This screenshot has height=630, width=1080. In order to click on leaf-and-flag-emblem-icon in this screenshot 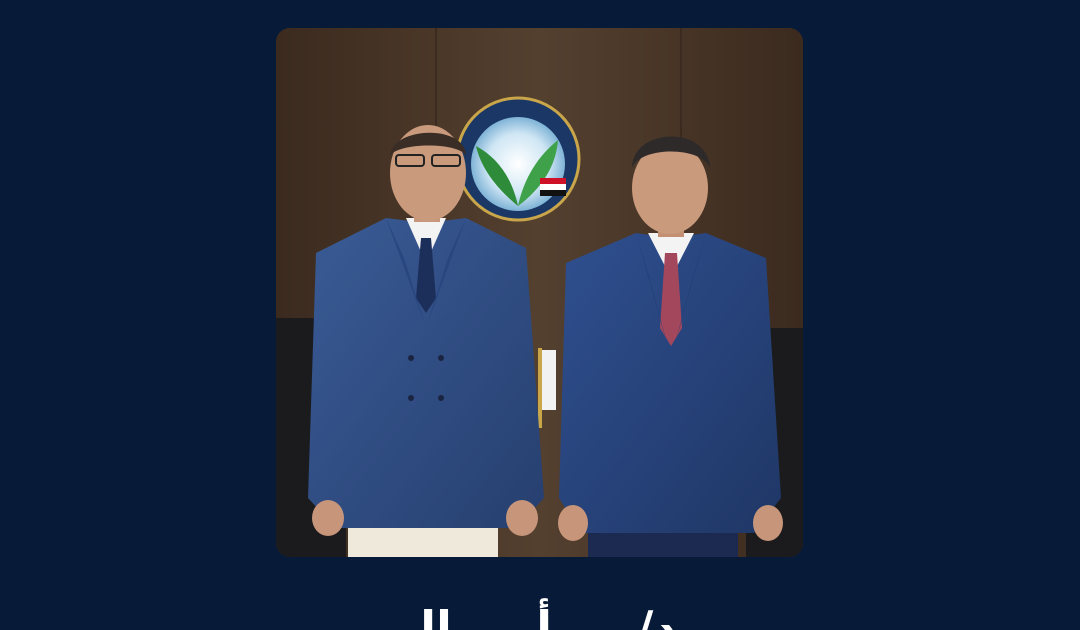, I will do `click(518, 159)`.